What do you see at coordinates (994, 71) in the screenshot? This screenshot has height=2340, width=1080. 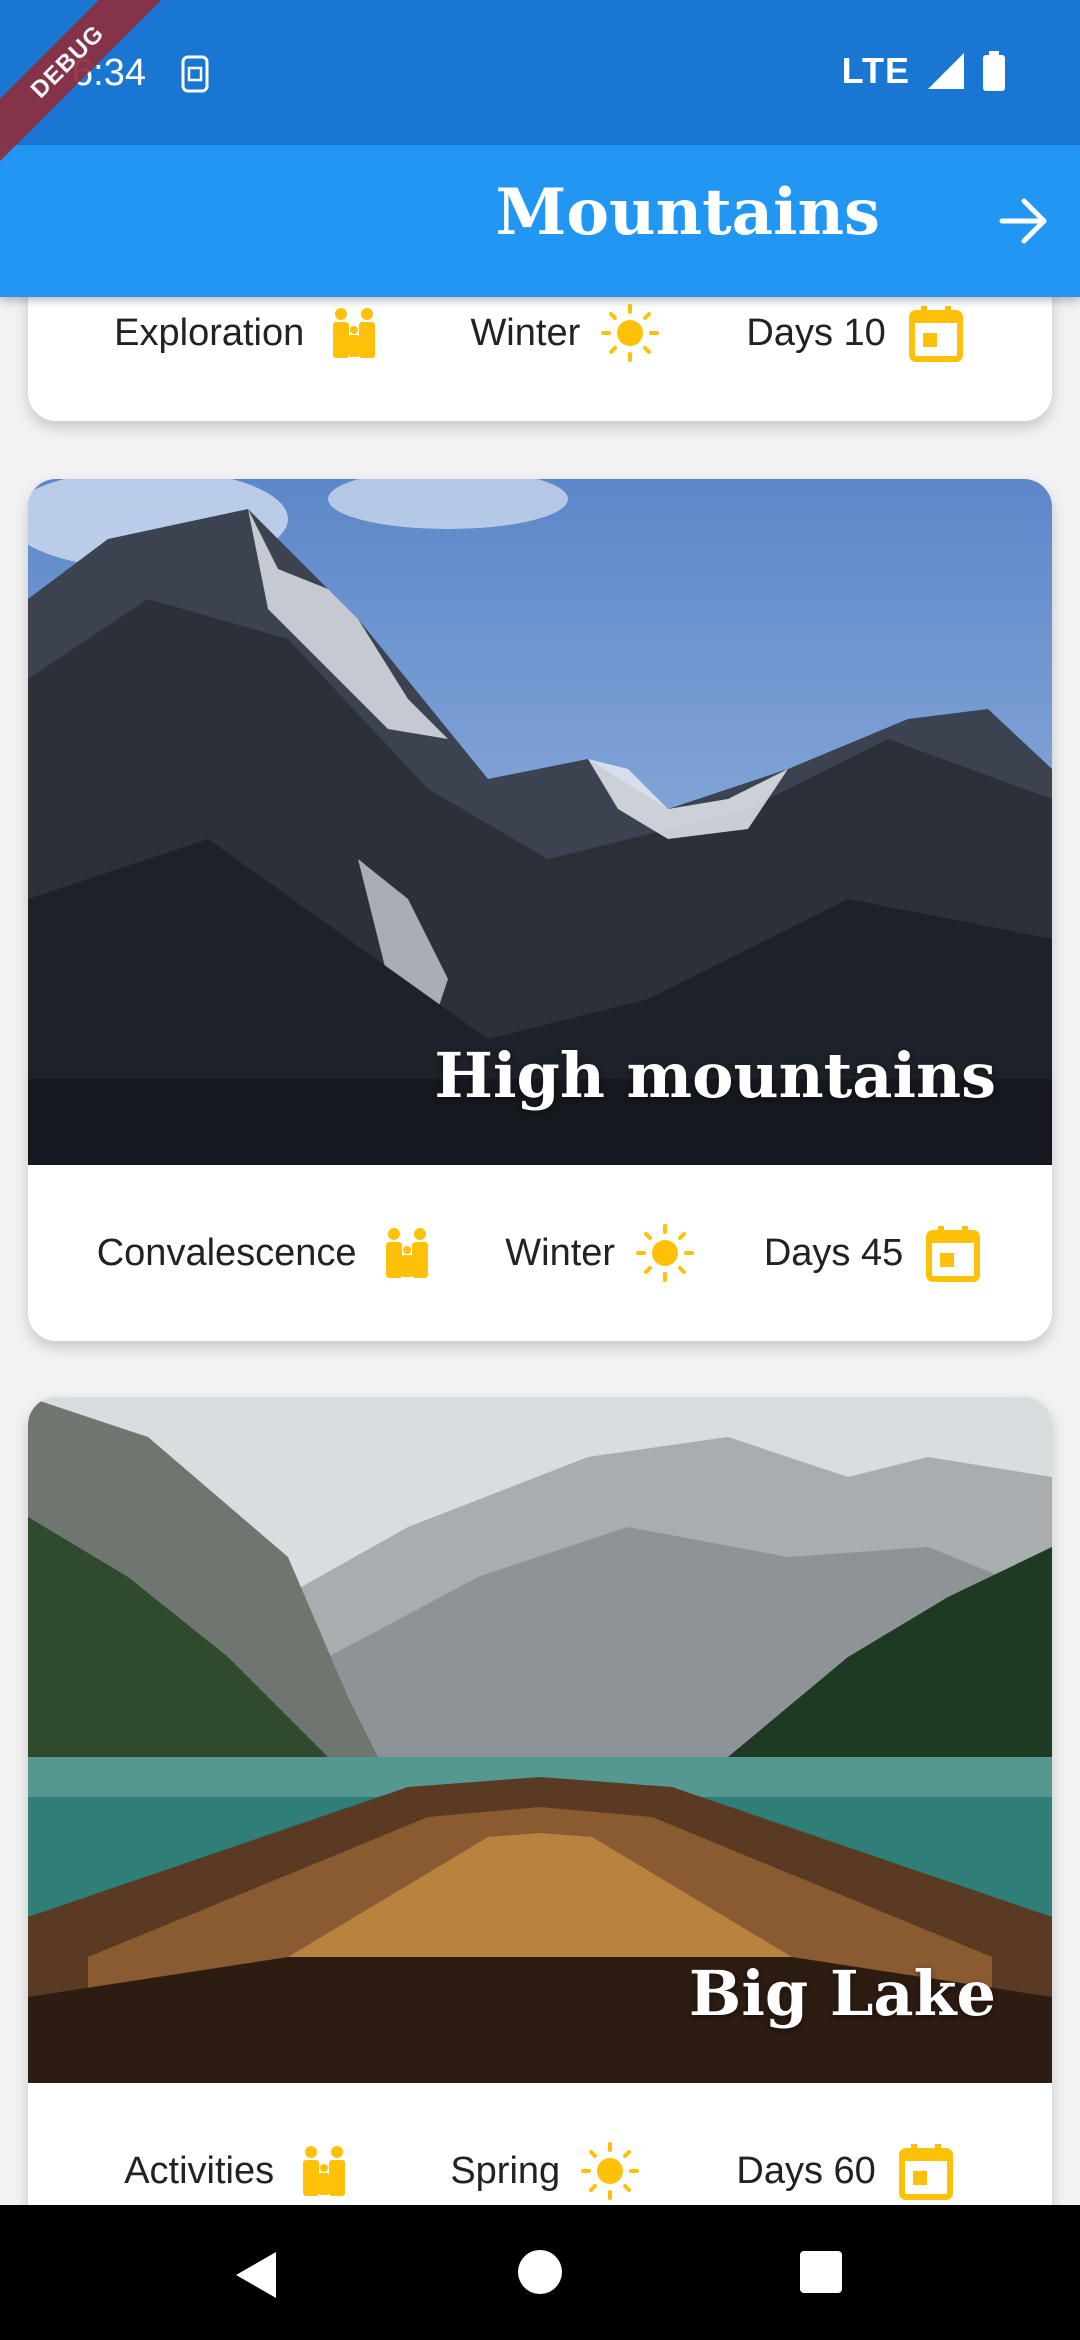 I see `battery-icon` at bounding box center [994, 71].